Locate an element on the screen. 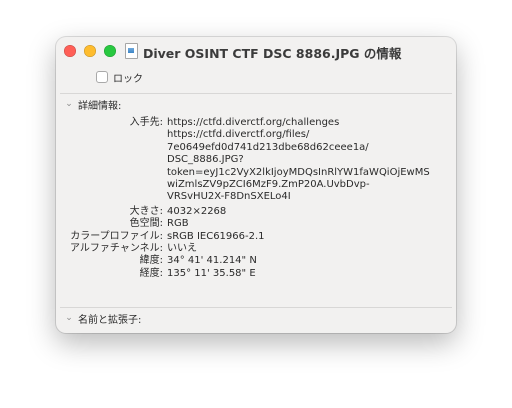 The image size is (512, 408). jpeg-file-icon is located at coordinates (131, 51).